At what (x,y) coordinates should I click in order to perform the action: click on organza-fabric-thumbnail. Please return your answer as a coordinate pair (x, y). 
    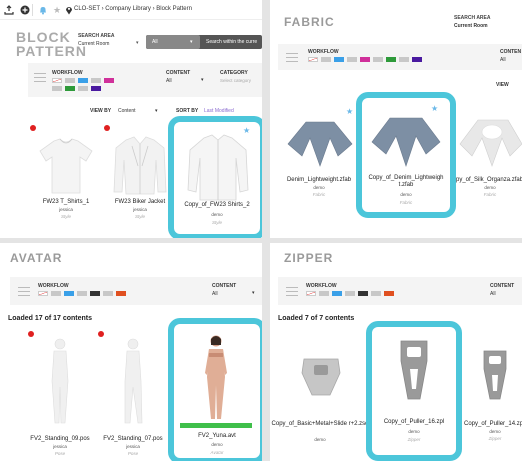
    Looking at the image, I should click on (490, 143).